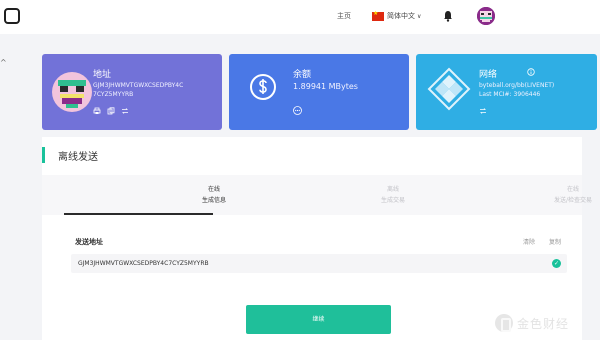  What do you see at coordinates (507, 195) in the screenshot?
I see `step-tab-3: 在线 发送/检查交易` at bounding box center [507, 195].